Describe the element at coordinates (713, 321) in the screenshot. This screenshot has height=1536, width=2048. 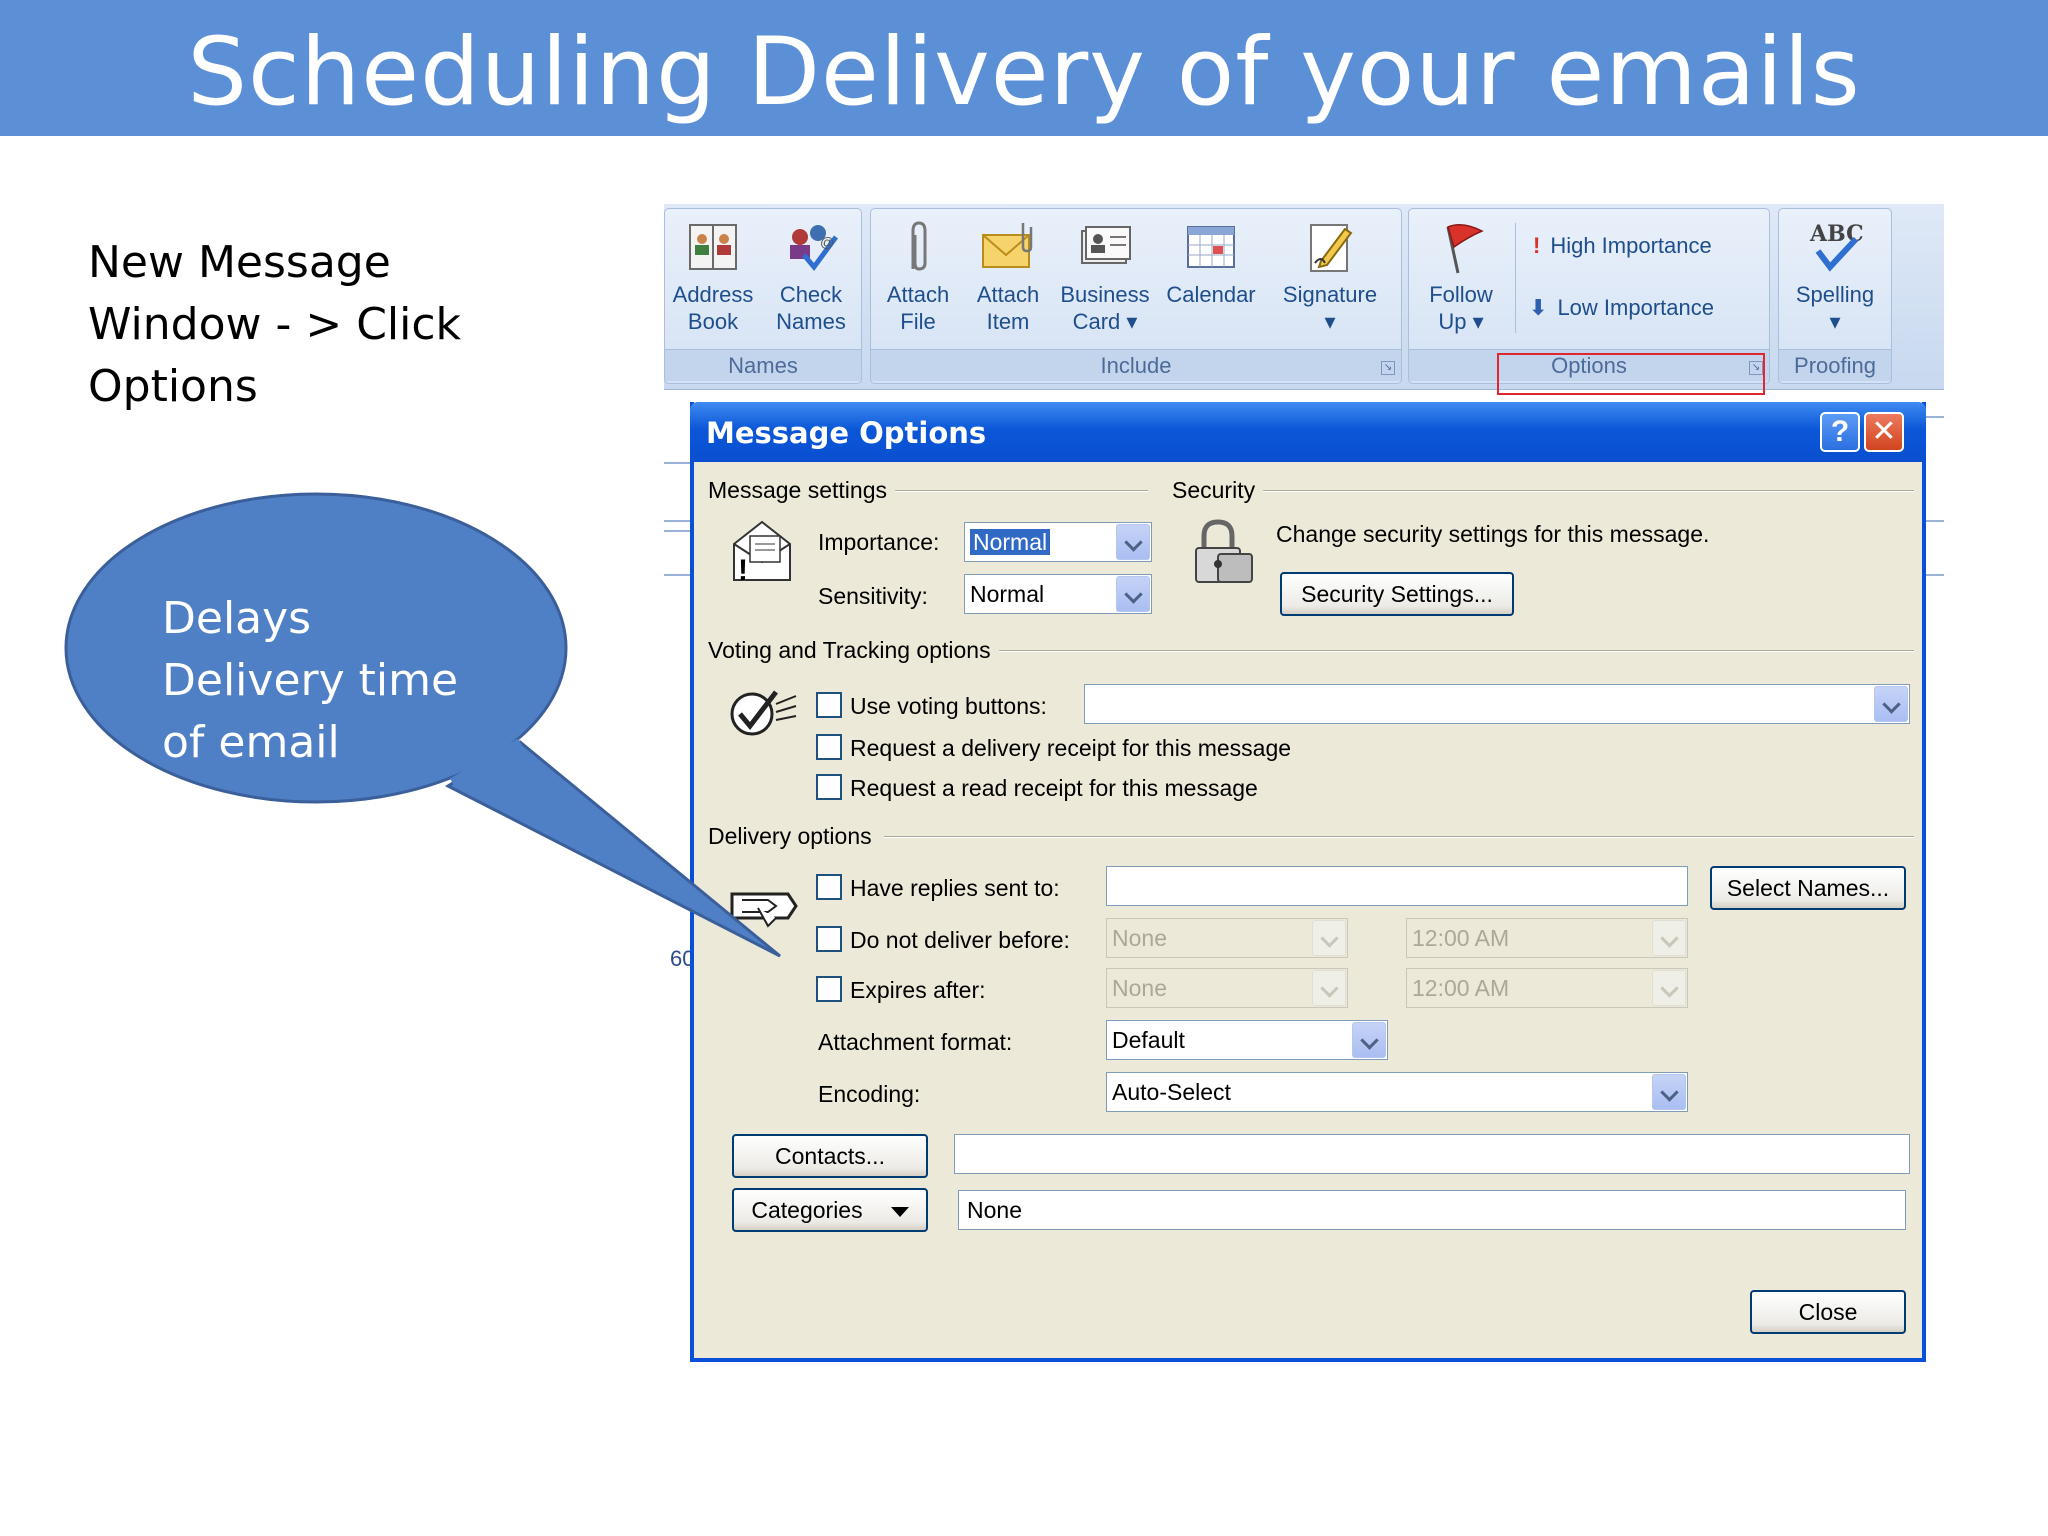
I see `address-book-label2: Book` at that location.